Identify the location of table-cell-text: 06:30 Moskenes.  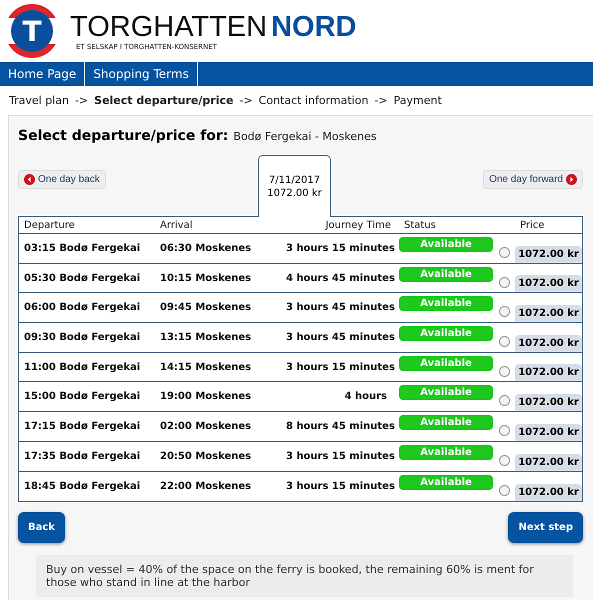
(205, 248).